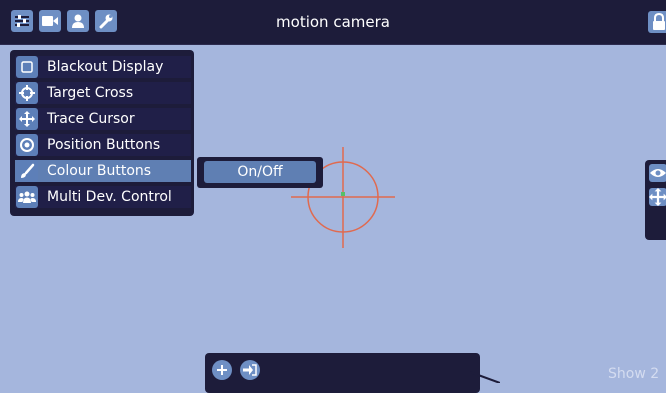 The width and height of the screenshot is (666, 393). Describe the element at coordinates (109, 197) in the screenshot. I see `menu-item-label: Multi Dev. Control` at that location.